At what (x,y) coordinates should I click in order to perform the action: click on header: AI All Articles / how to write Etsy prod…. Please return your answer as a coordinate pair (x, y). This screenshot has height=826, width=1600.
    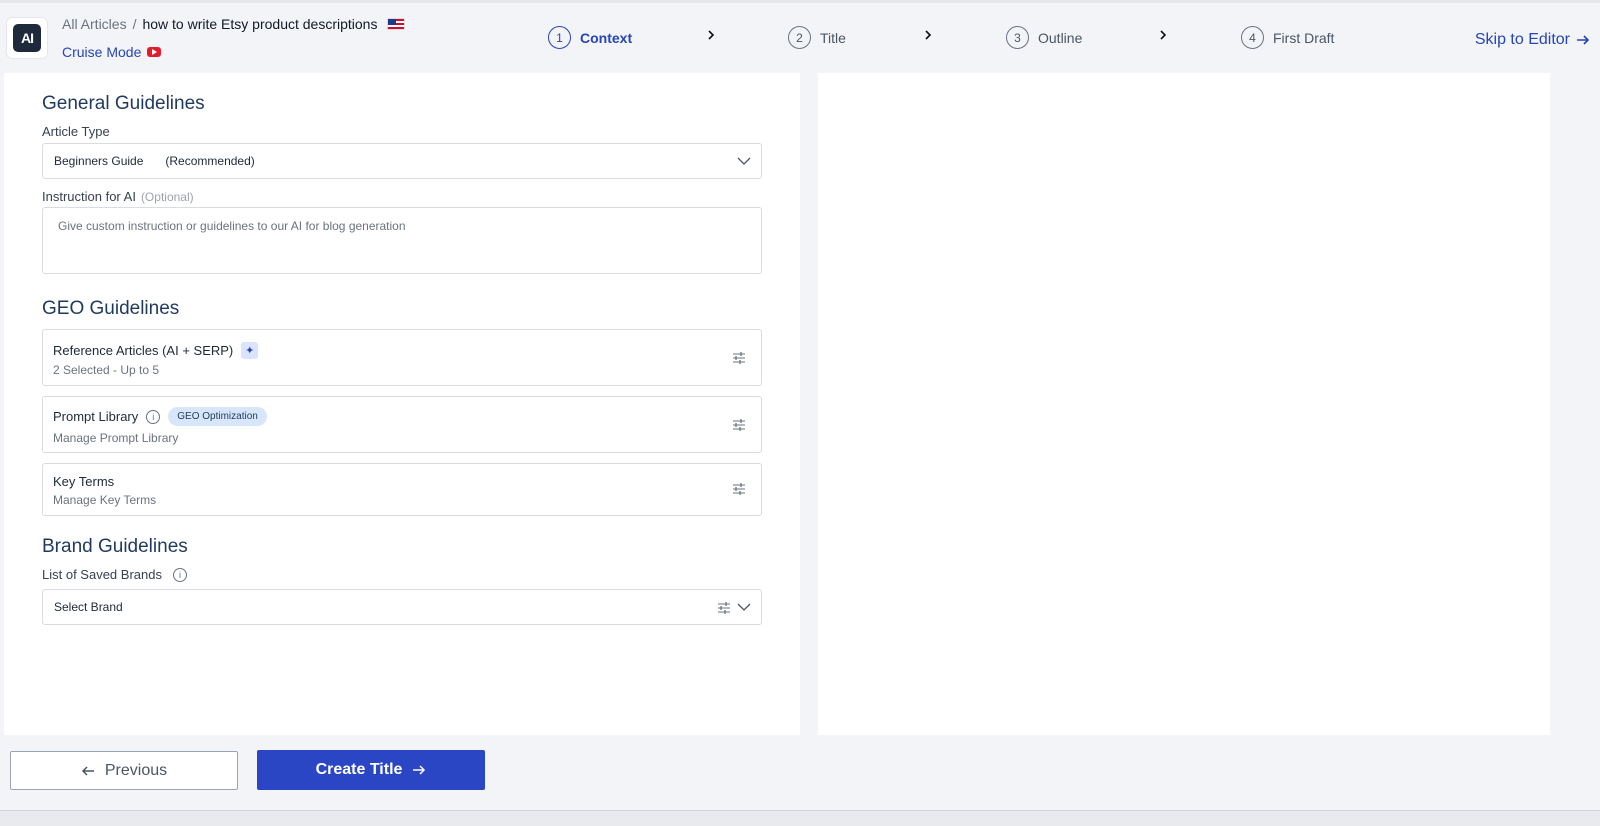
    Looking at the image, I should click on (800, 37).